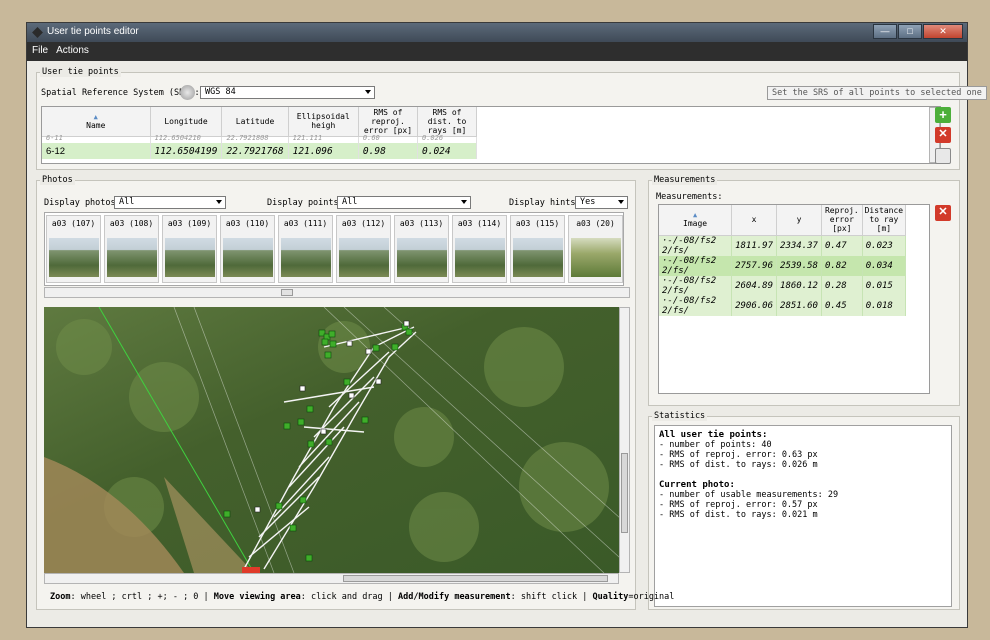 This screenshot has height=640, width=990. What do you see at coordinates (93, 31) in the screenshot?
I see `window-title: User tie points editor` at bounding box center [93, 31].